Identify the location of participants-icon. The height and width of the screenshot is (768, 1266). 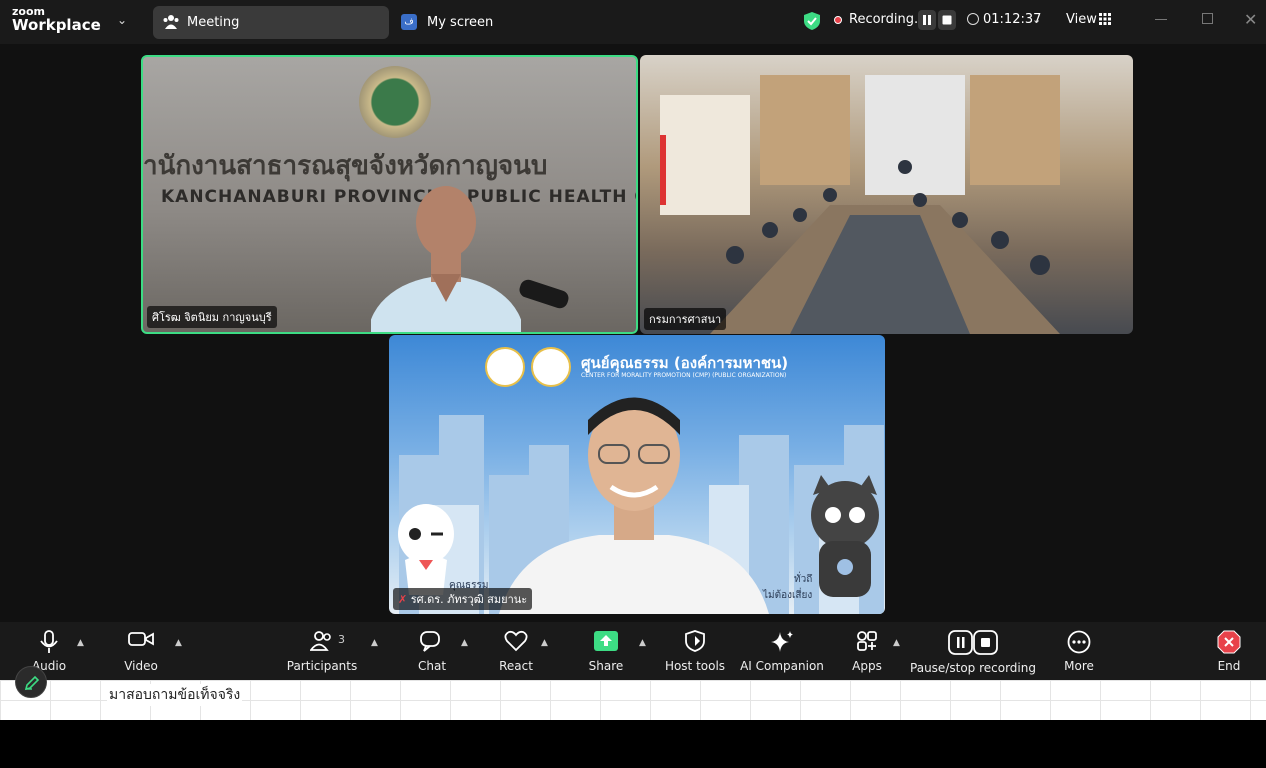
(320, 641).